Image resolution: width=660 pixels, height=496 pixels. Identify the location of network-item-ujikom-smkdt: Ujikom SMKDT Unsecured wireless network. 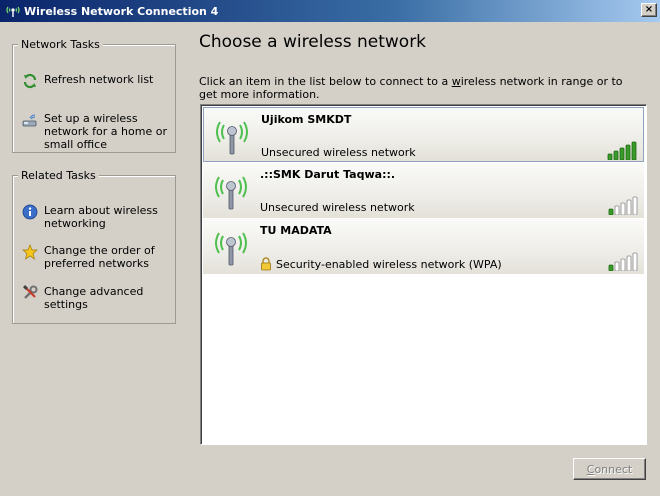
(423, 134).